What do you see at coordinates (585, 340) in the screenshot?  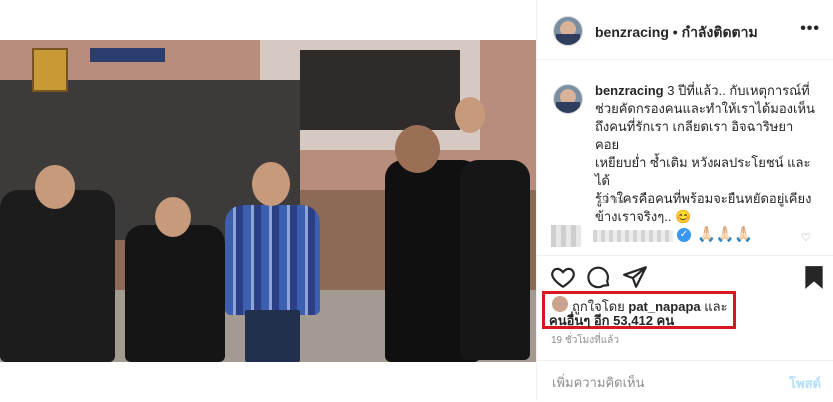 I see `post-timestamp: 19 ชั่วโมงที่แล้ว` at bounding box center [585, 340].